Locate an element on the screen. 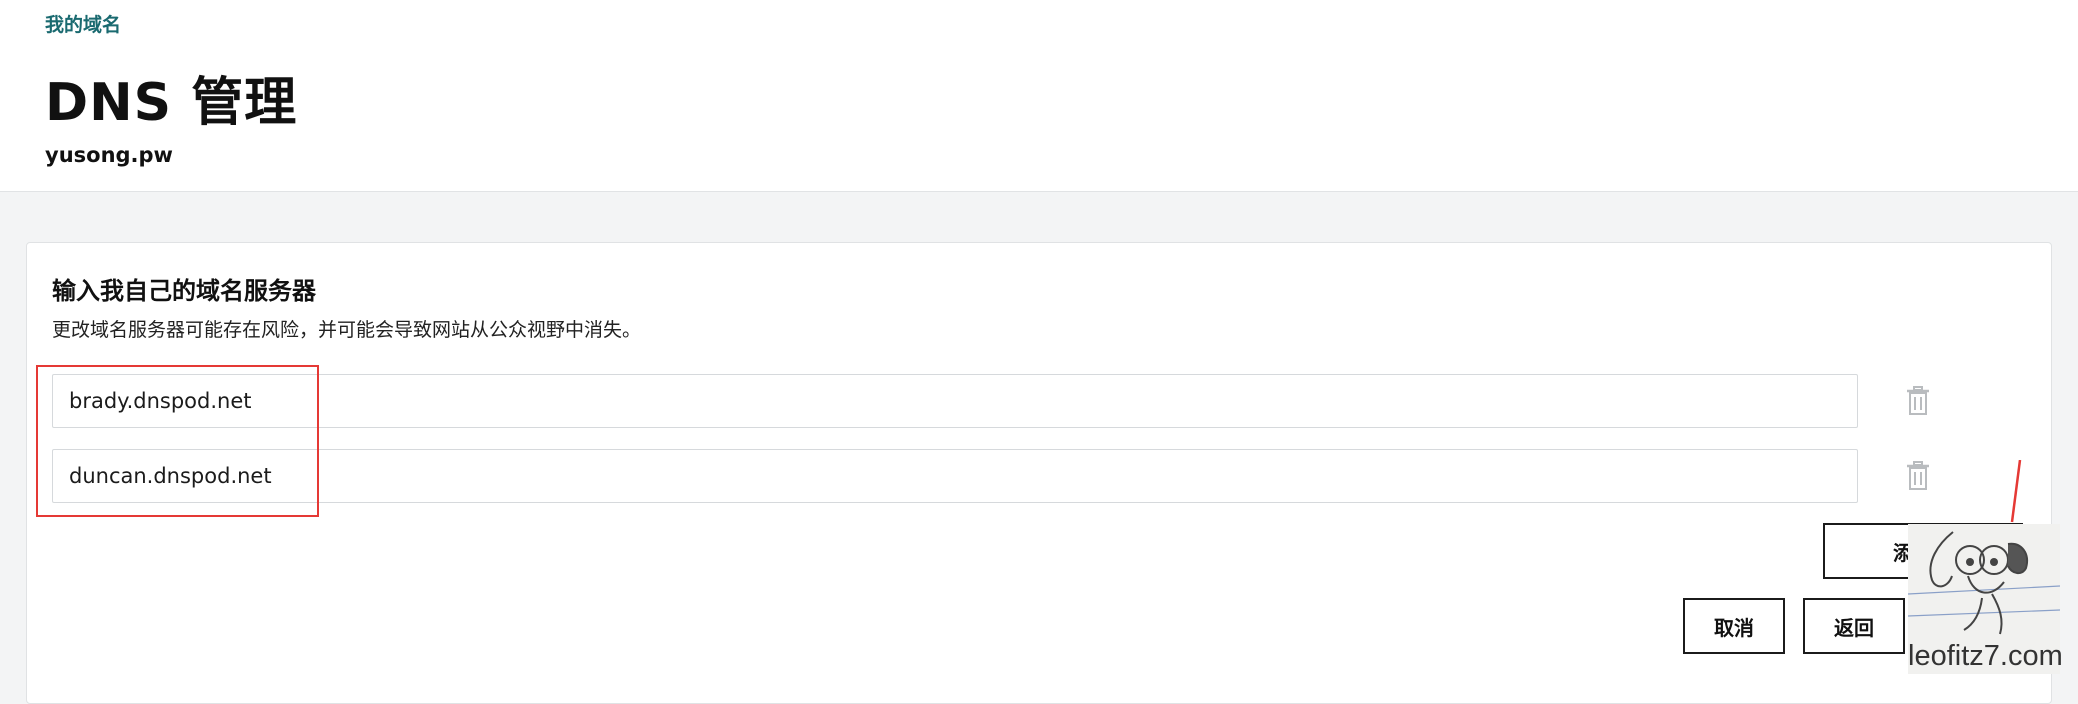 The image size is (2078, 704). card-title: 输入我自己的域名服务器 is located at coordinates (184, 291).